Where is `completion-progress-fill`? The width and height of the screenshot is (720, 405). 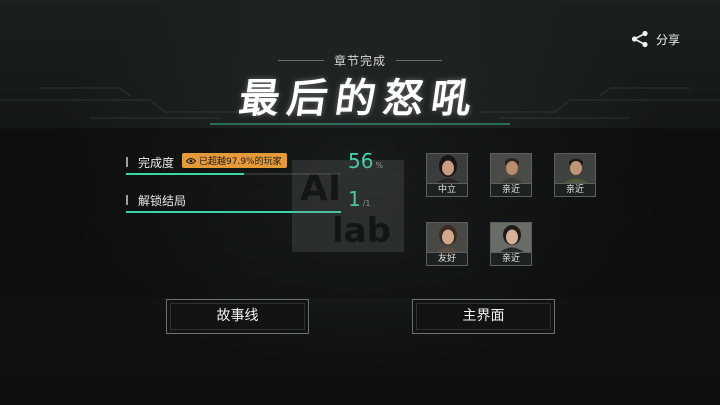 completion-progress-fill is located at coordinates (185, 174).